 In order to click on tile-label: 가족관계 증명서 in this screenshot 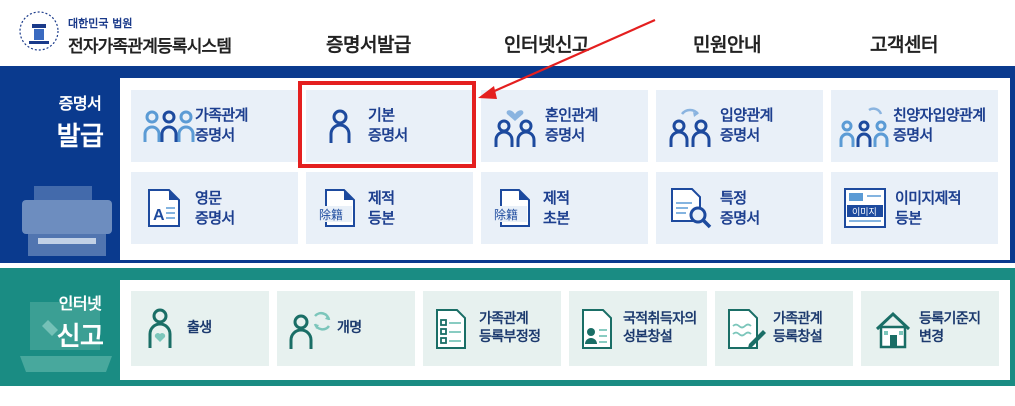, I will do `click(221, 125)`.